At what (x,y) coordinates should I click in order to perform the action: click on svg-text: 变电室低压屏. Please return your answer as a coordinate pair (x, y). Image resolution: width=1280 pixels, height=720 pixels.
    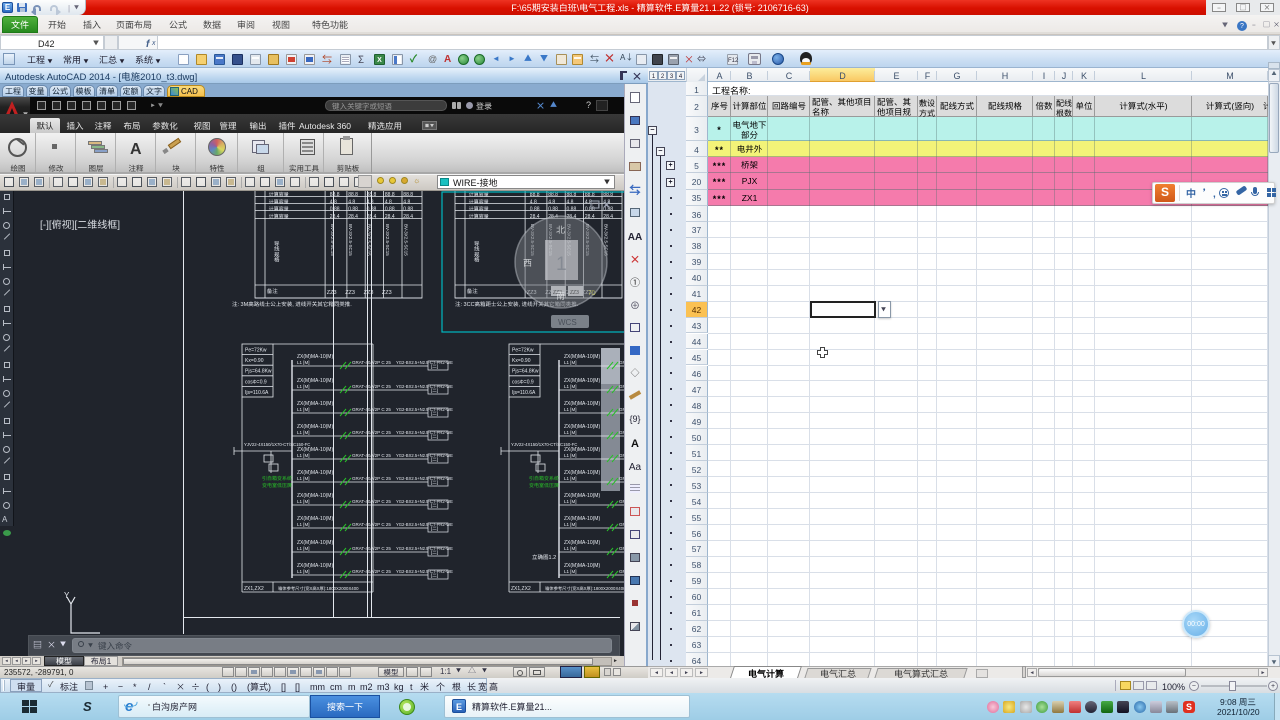
    Looking at the image, I should click on (277, 485).